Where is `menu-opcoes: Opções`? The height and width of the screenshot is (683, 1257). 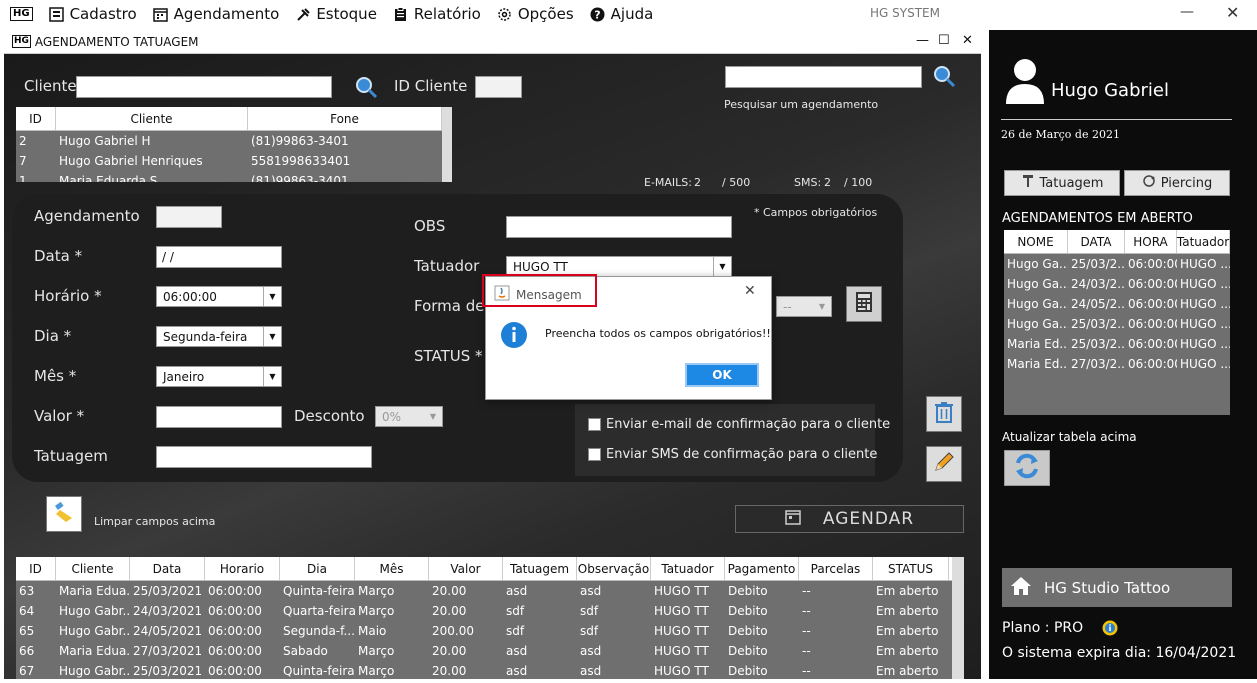
menu-opcoes: Opções is located at coordinates (535, 14).